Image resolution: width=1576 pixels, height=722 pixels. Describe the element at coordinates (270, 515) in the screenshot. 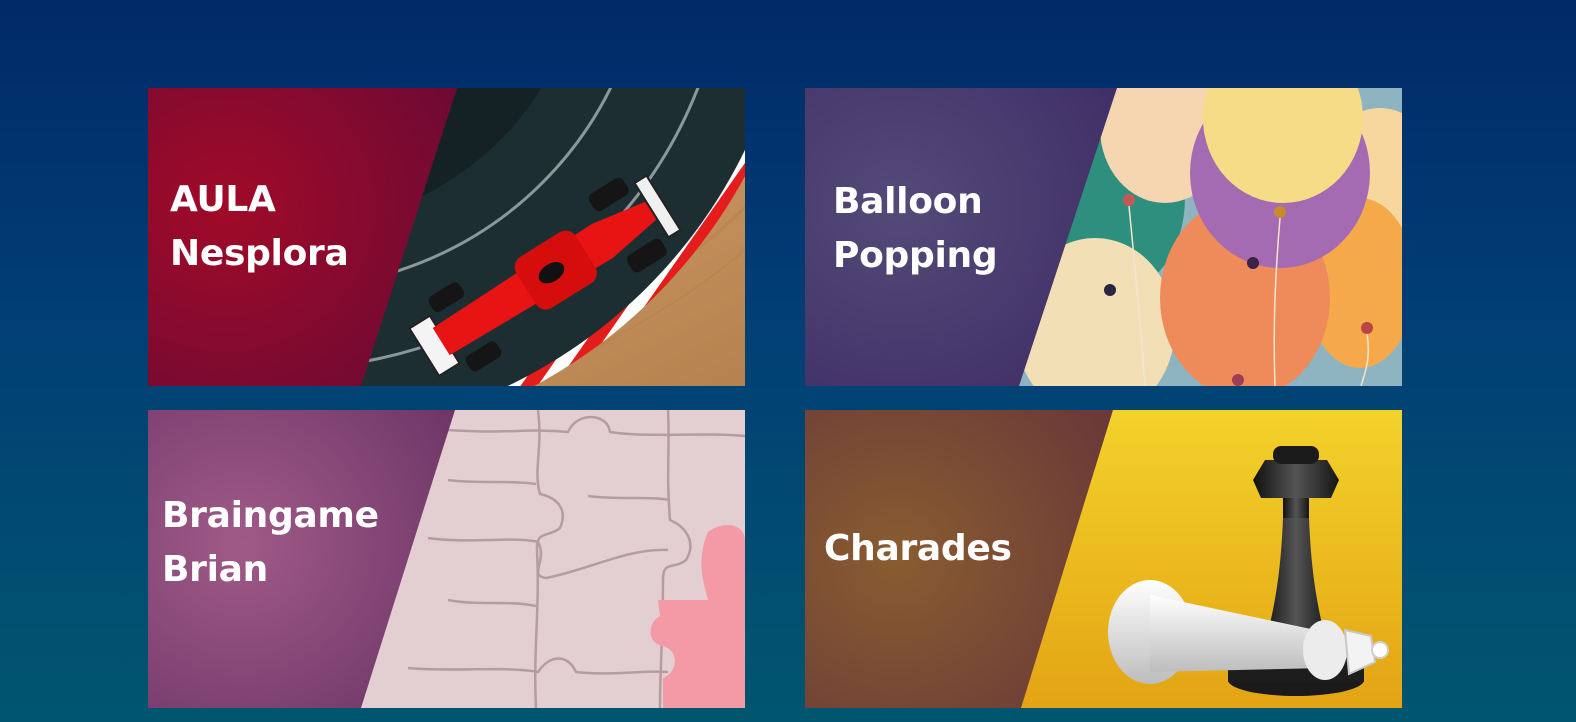

I see `card-title-line-1: Braingame` at that location.